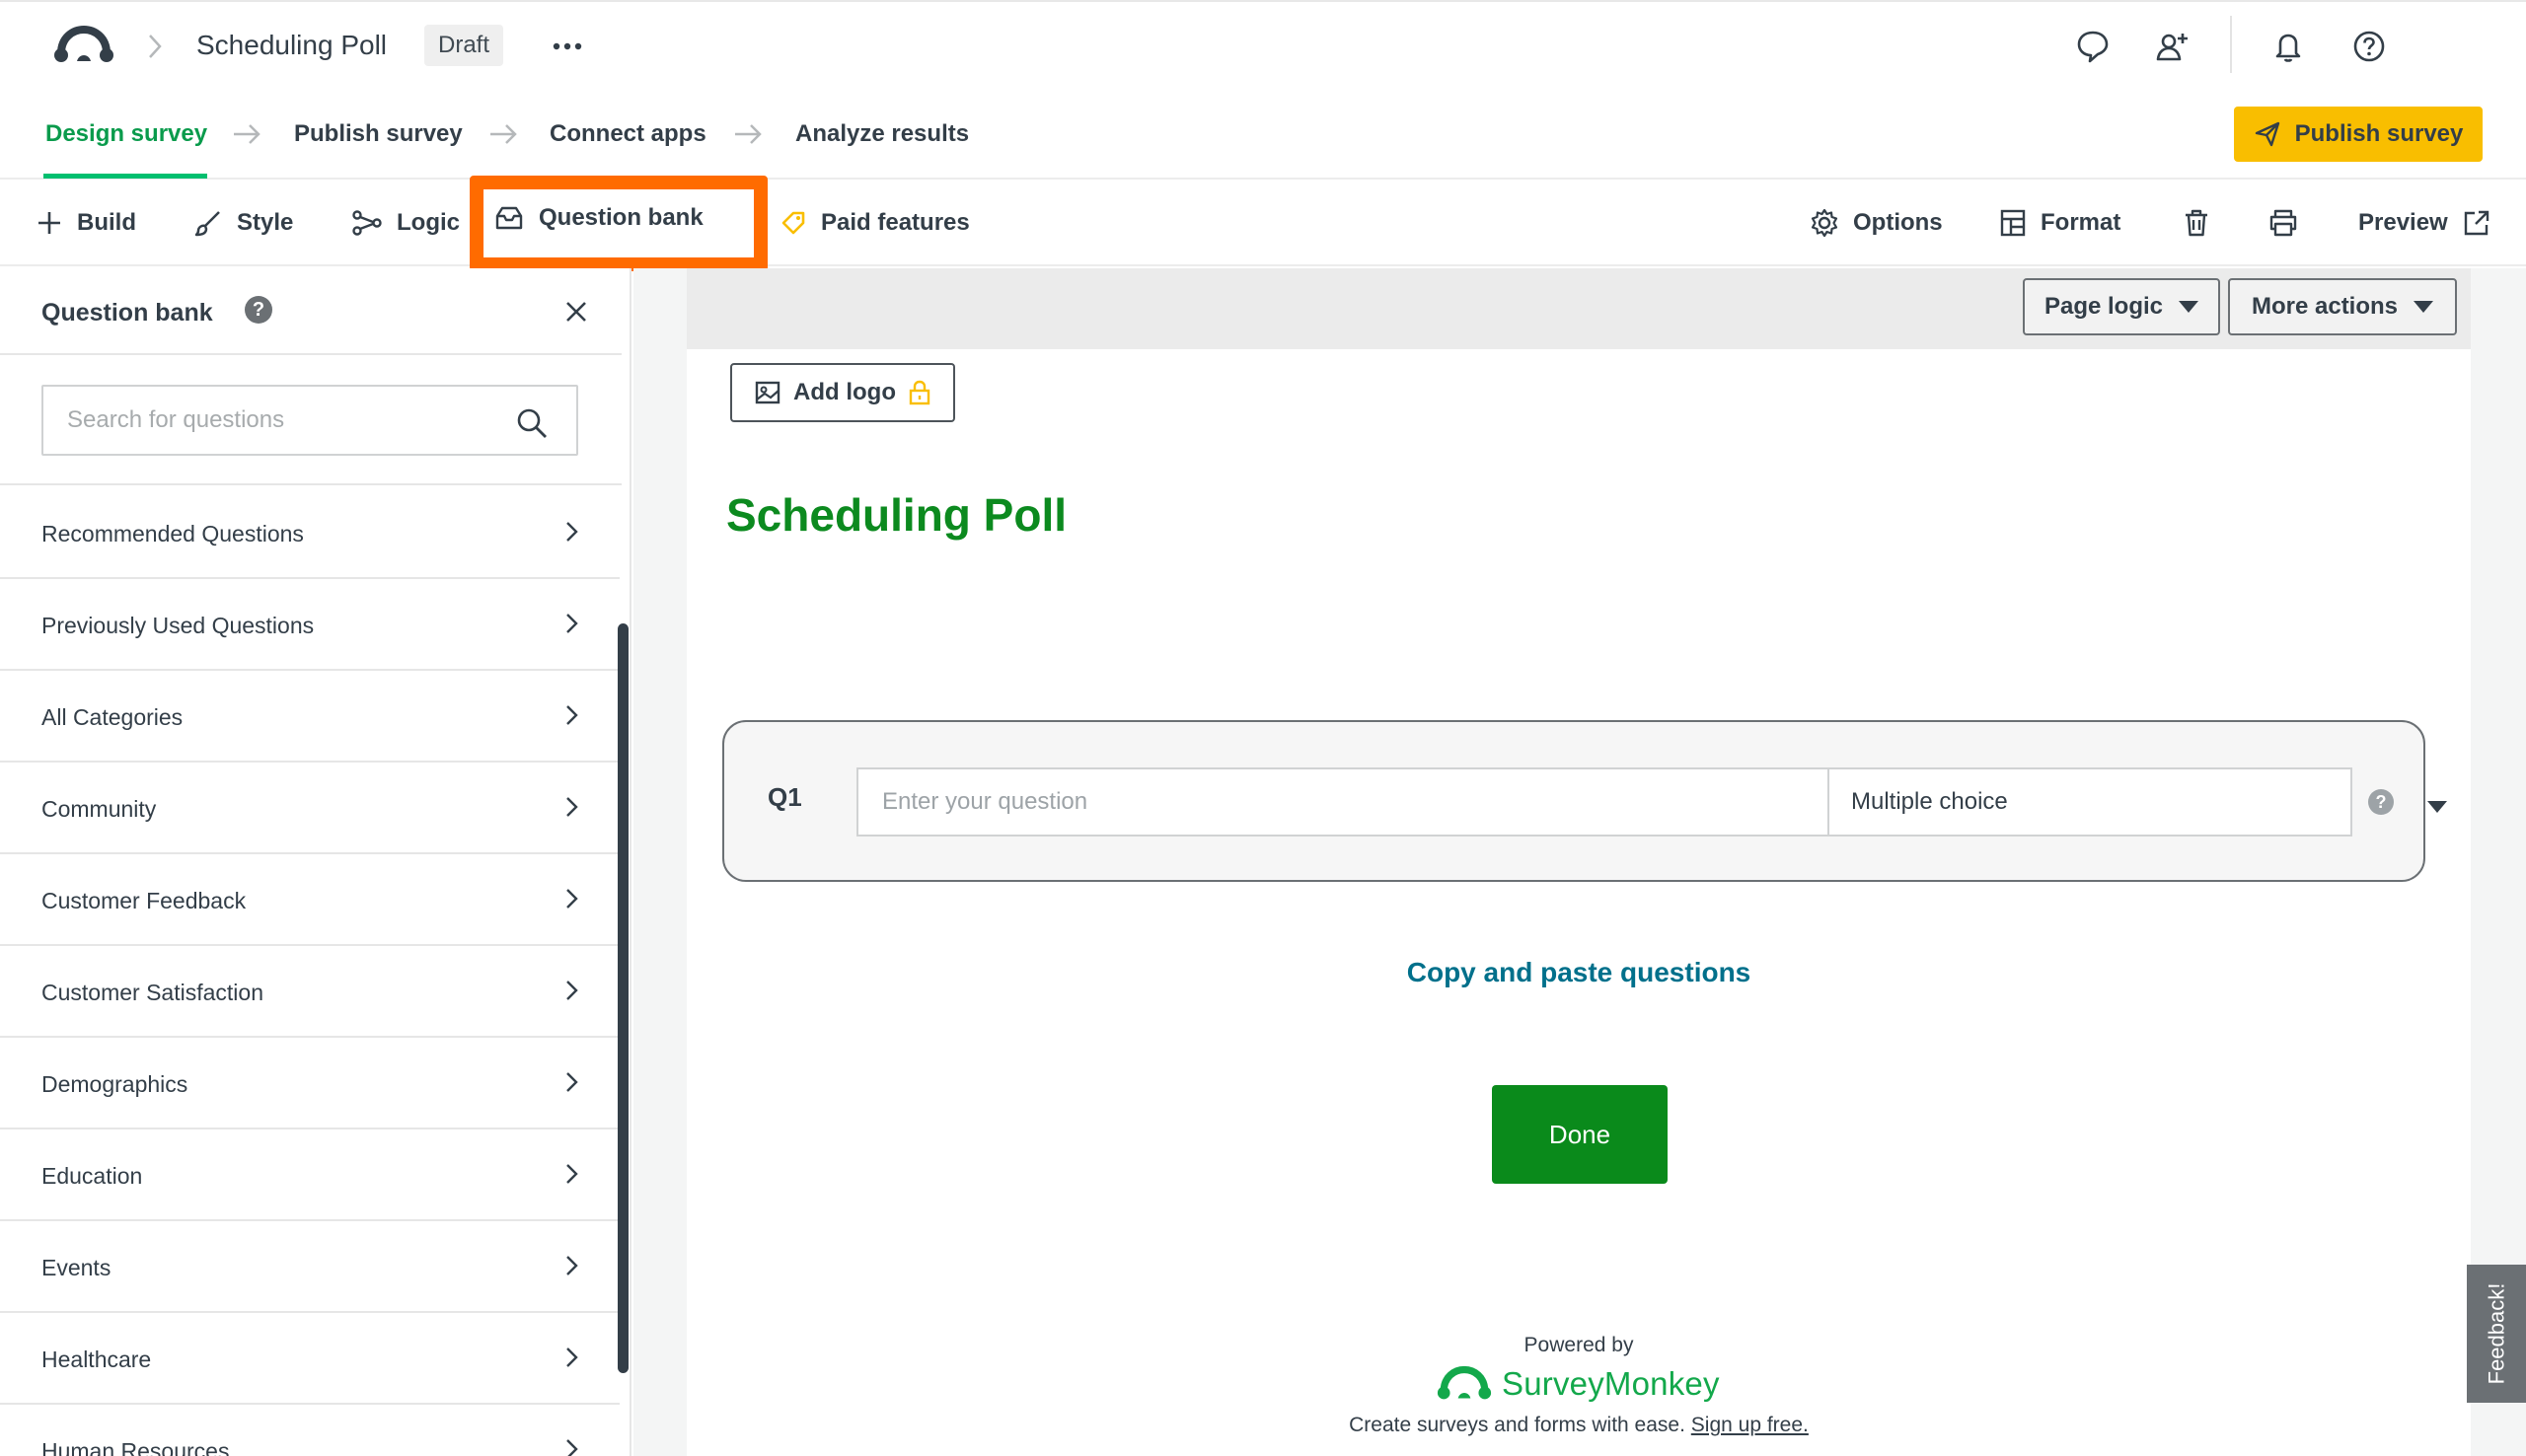 Image resolution: width=2526 pixels, height=1456 pixels. What do you see at coordinates (532, 423) in the screenshot?
I see `search-icon` at bounding box center [532, 423].